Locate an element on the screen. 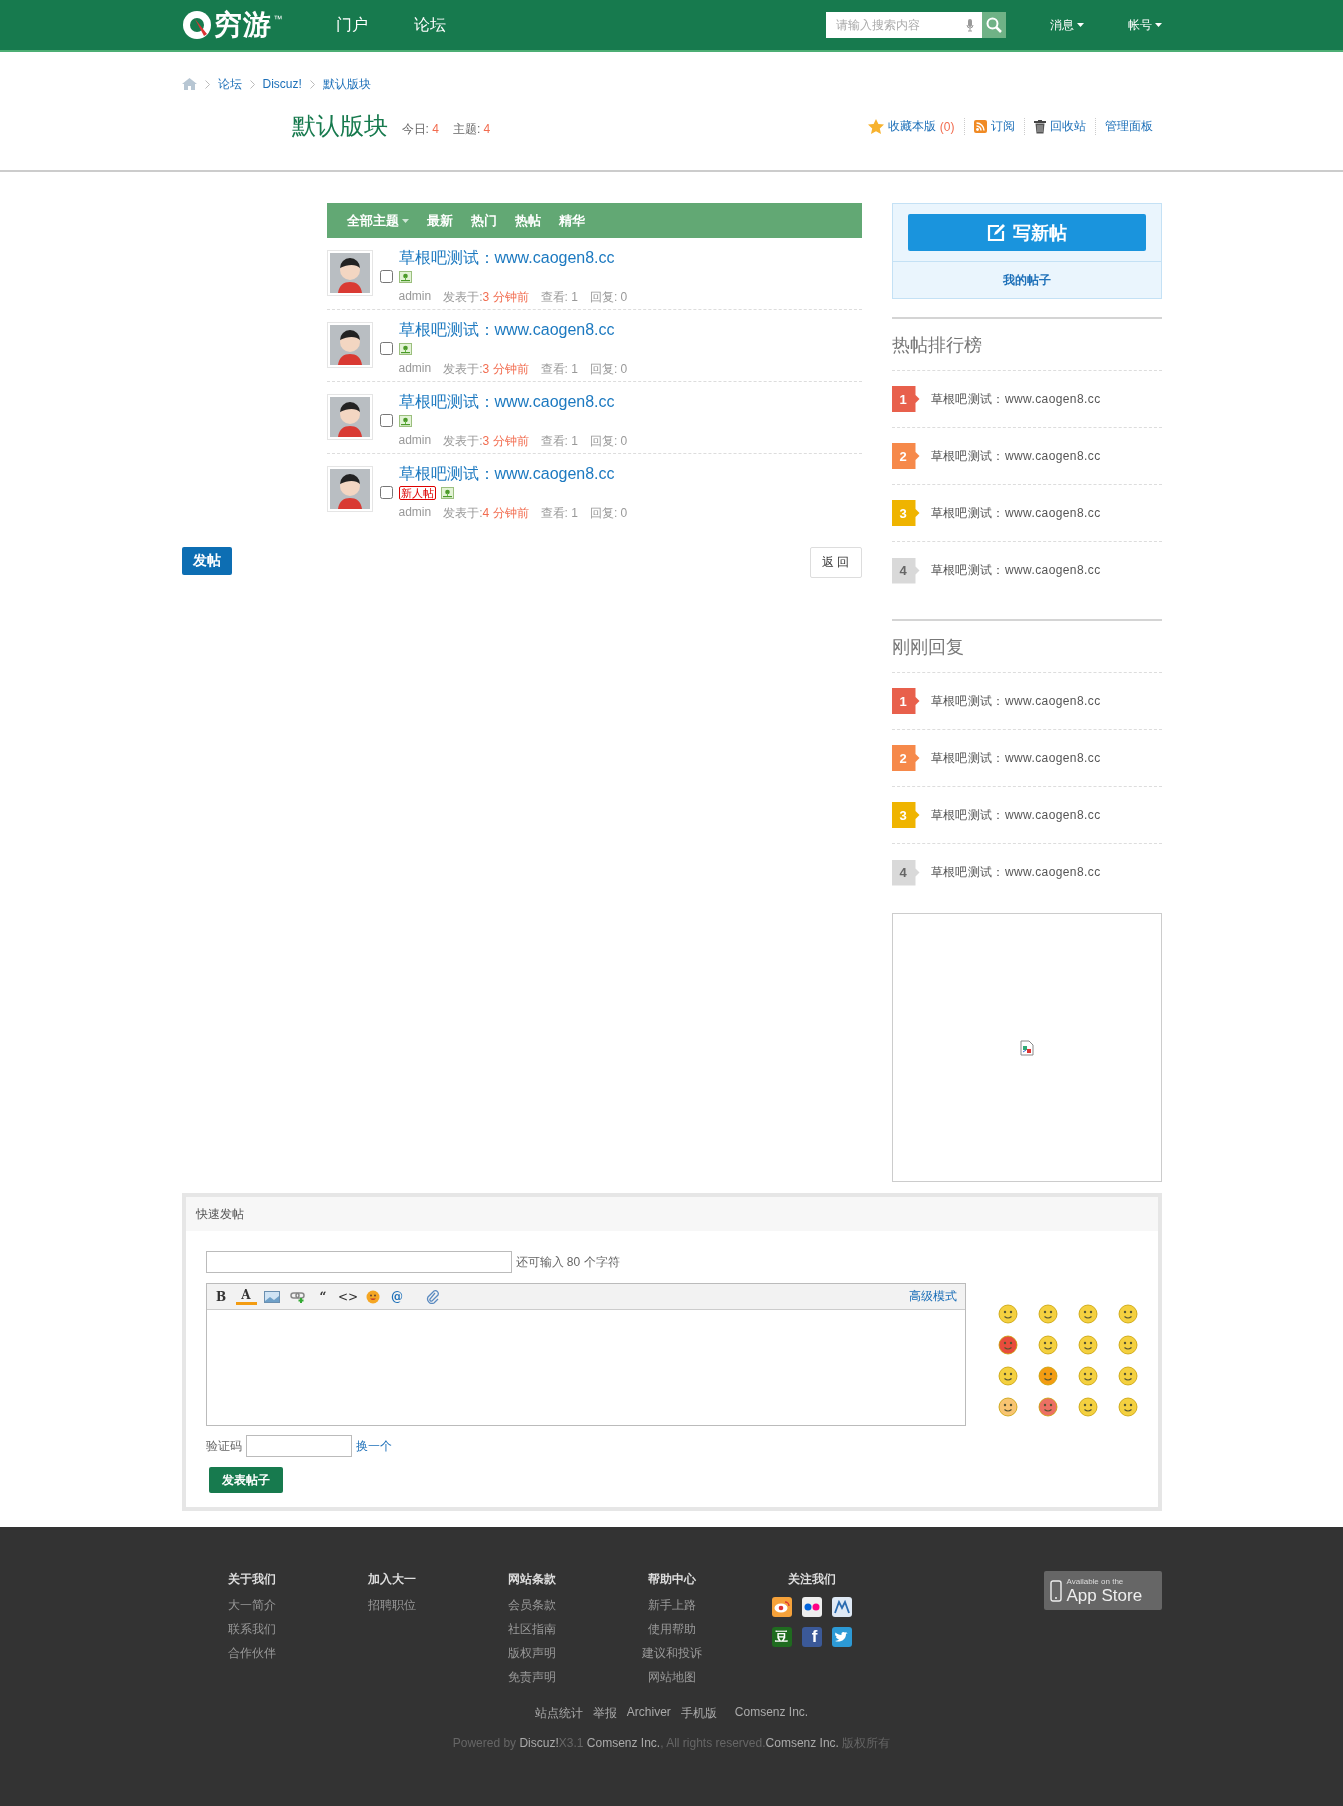 The width and height of the screenshot is (1343, 1806). footer-link: Archiver is located at coordinates (648, 1713).